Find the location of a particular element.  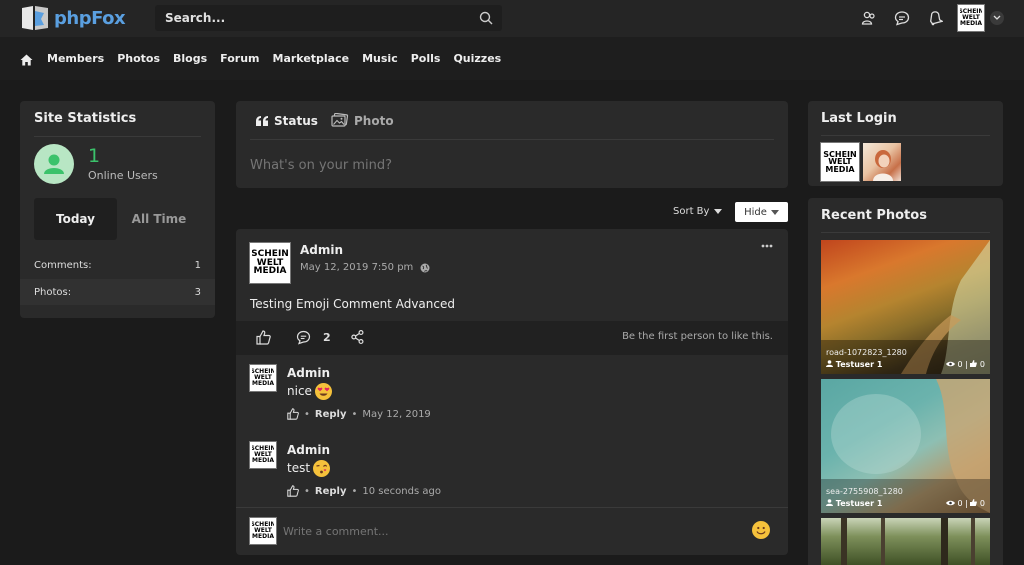

comment-icon is located at coordinates (303, 337).